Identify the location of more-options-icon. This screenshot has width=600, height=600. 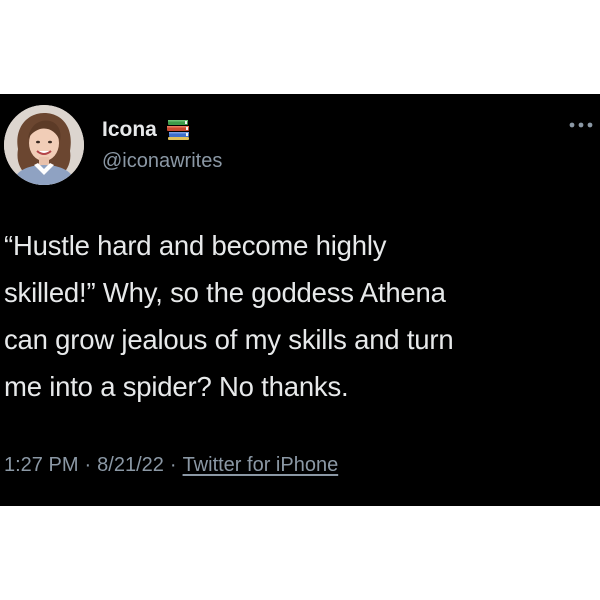
(581, 125).